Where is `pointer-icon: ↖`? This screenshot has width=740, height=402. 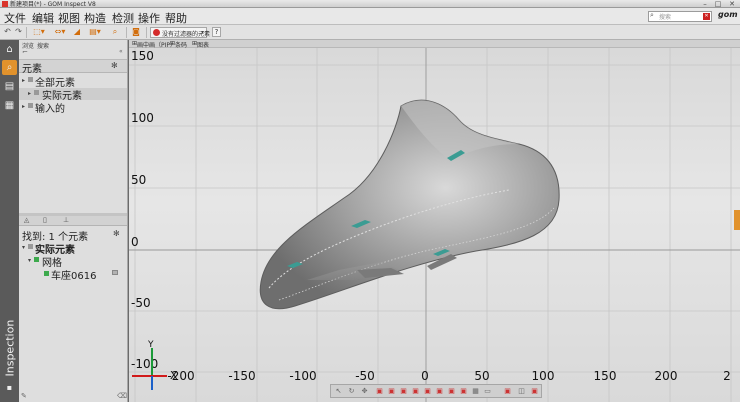 pointer-icon: ↖ is located at coordinates (338, 391).